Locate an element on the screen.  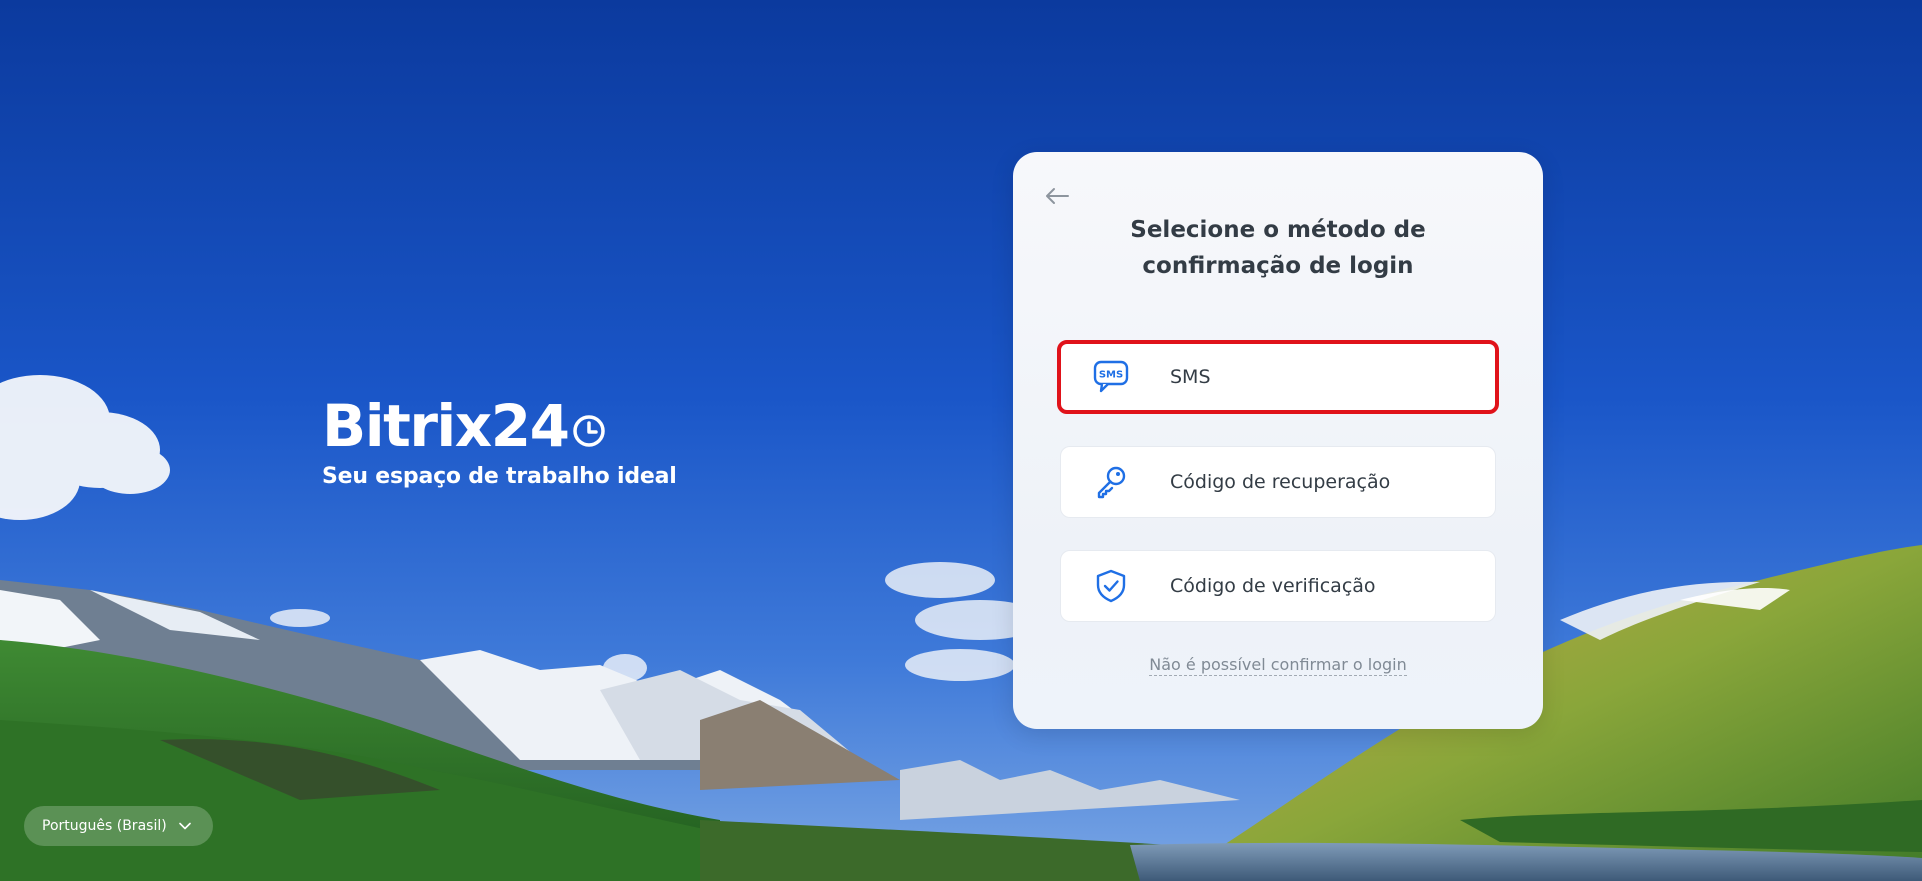
back-button is located at coordinates (1057, 198).